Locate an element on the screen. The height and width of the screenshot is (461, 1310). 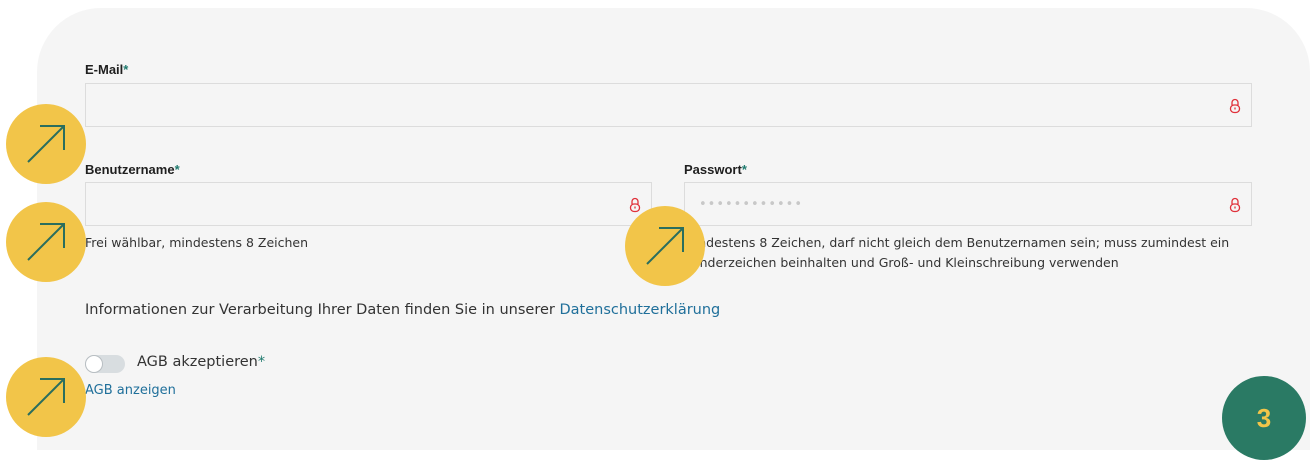
terms-toggle is located at coordinates (105, 364).